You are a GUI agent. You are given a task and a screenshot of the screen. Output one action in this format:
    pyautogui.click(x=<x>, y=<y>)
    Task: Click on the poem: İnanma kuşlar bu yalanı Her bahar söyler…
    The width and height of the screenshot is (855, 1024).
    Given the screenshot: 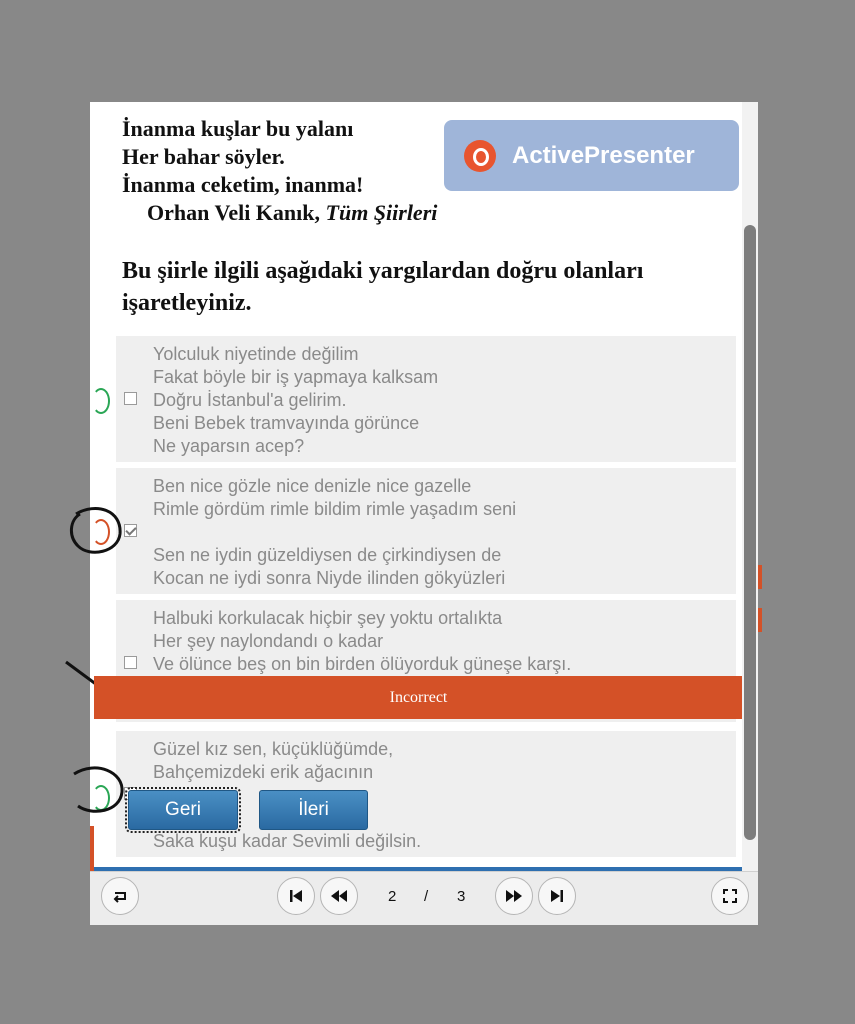 What is the action you would take?
    pyautogui.click(x=279, y=171)
    